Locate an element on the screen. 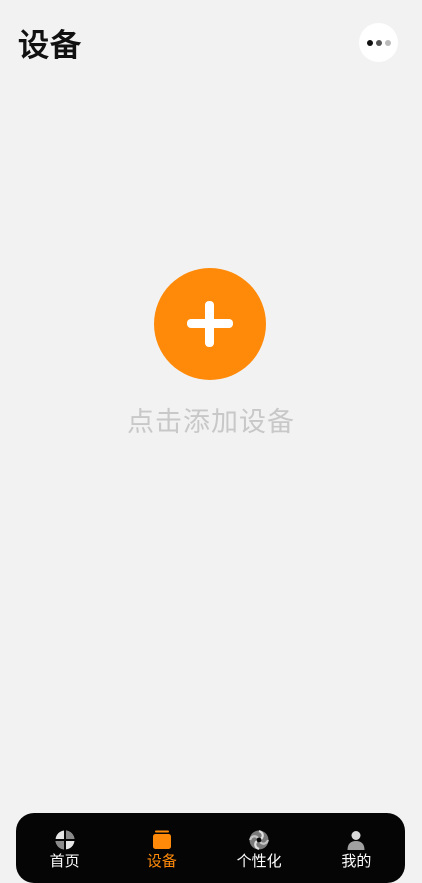  tab-personalize: 个性化 is located at coordinates (259, 848).